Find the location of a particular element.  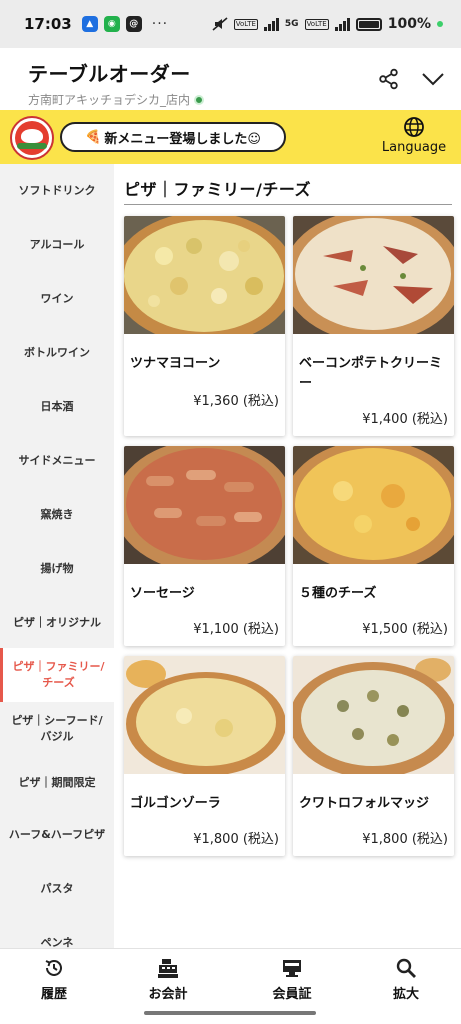

zoom-icon is located at coordinates (406, 968).